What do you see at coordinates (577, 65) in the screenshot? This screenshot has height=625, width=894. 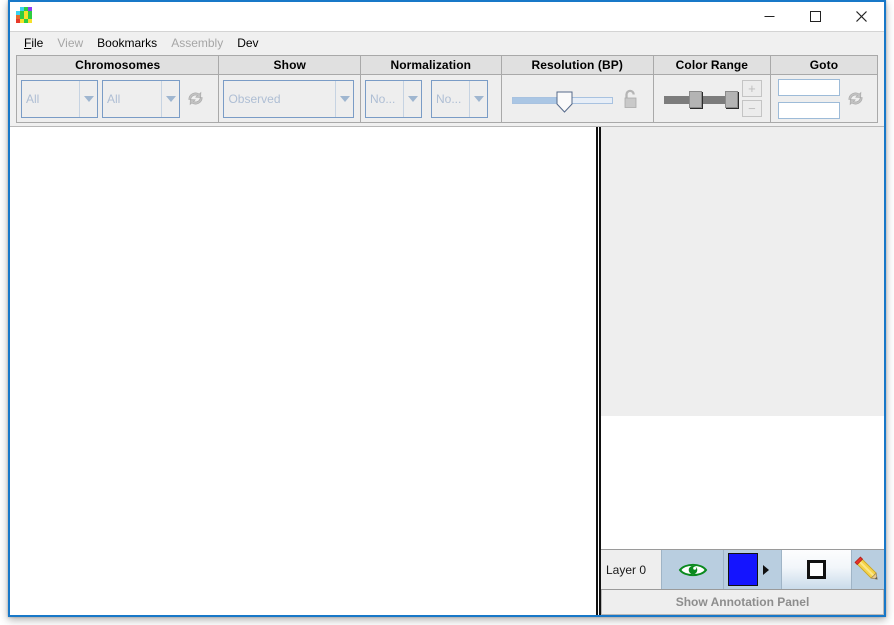 I see `resolution-title: Resolution (BP)` at bounding box center [577, 65].